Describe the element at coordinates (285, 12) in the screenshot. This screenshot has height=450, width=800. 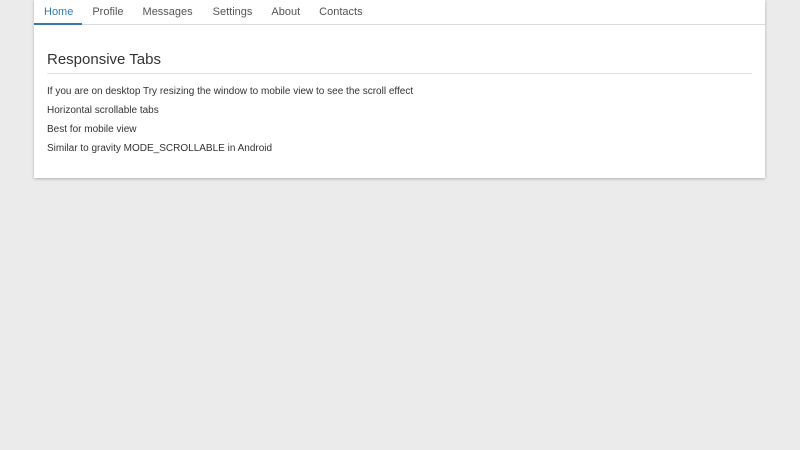
I see `tab-about: About` at that location.